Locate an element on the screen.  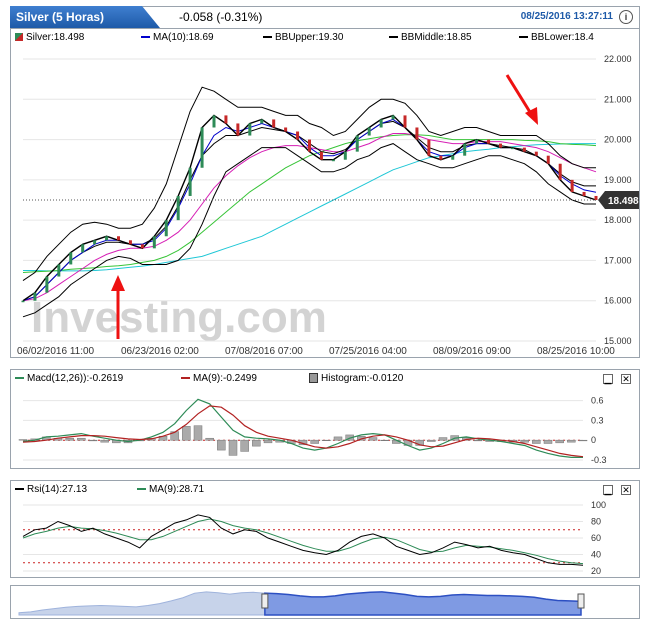
minimize-rsi-button: ▁ is located at coordinates (608, 490).